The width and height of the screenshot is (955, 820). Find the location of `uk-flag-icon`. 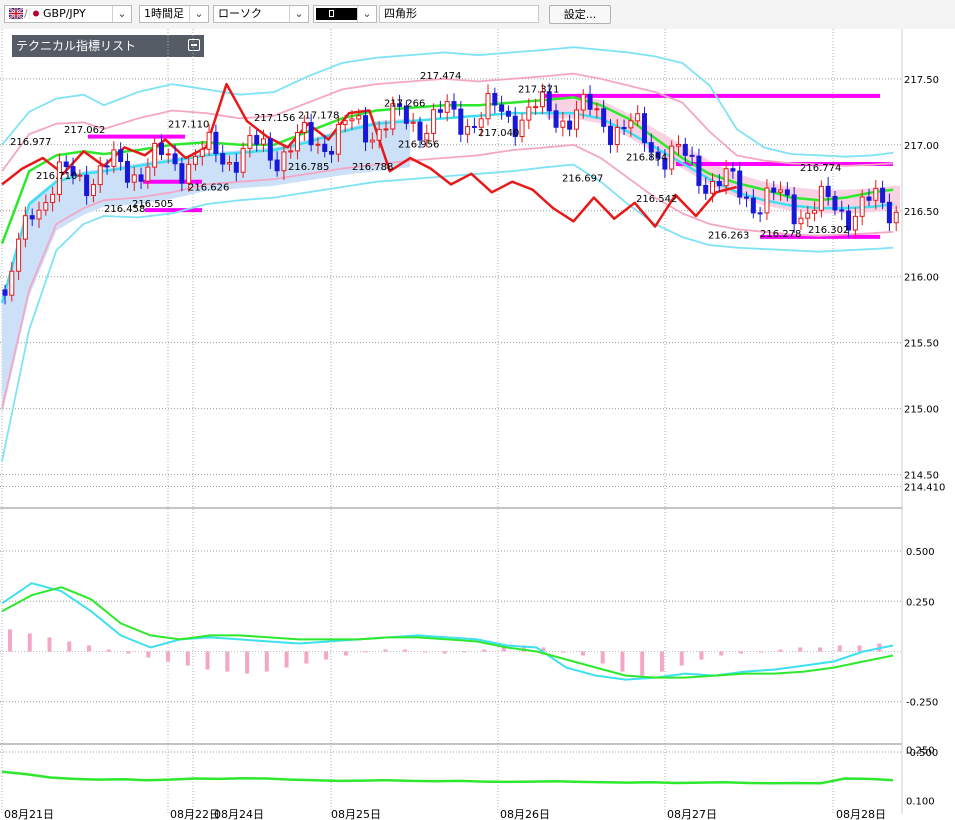

uk-flag-icon is located at coordinates (16, 13).